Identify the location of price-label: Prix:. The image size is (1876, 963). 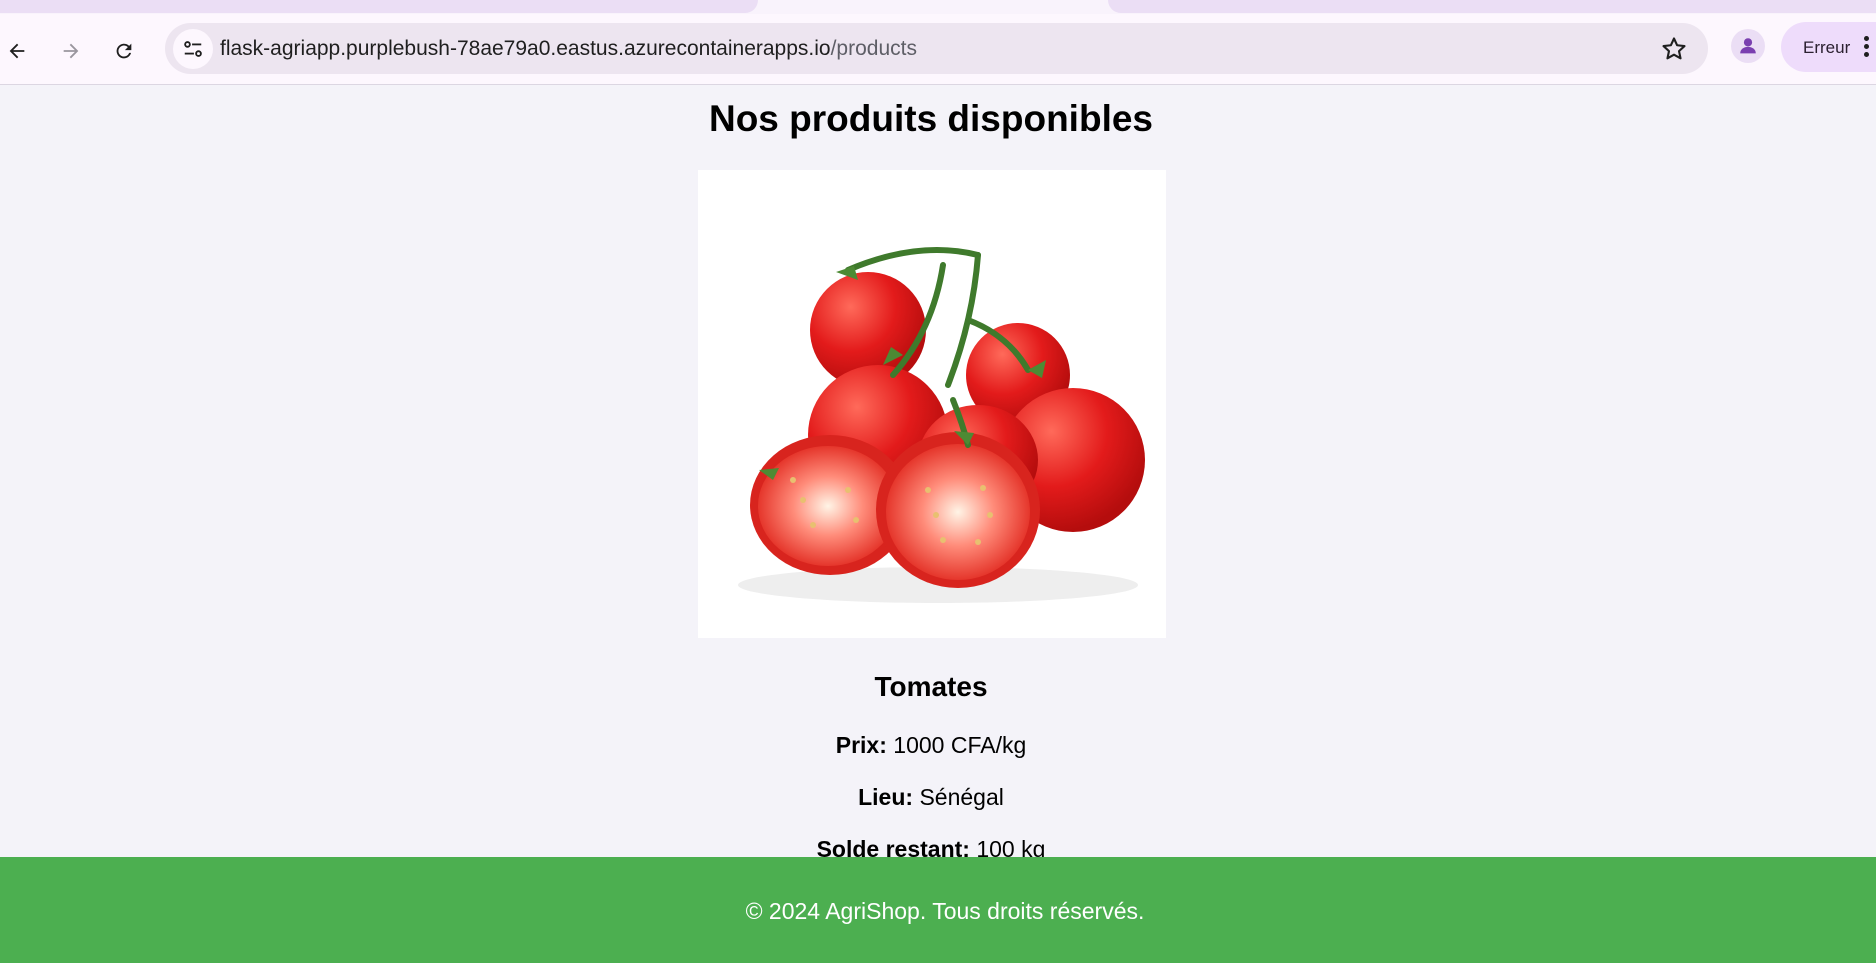
(861, 745).